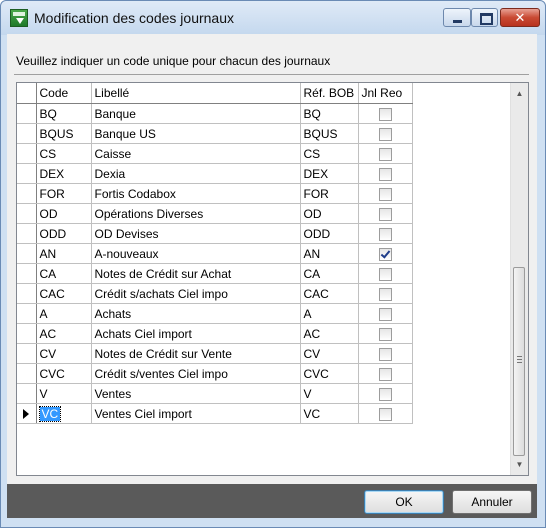 The height and width of the screenshot is (528, 546). I want to click on cell-libelle: Dexia, so click(196, 173).